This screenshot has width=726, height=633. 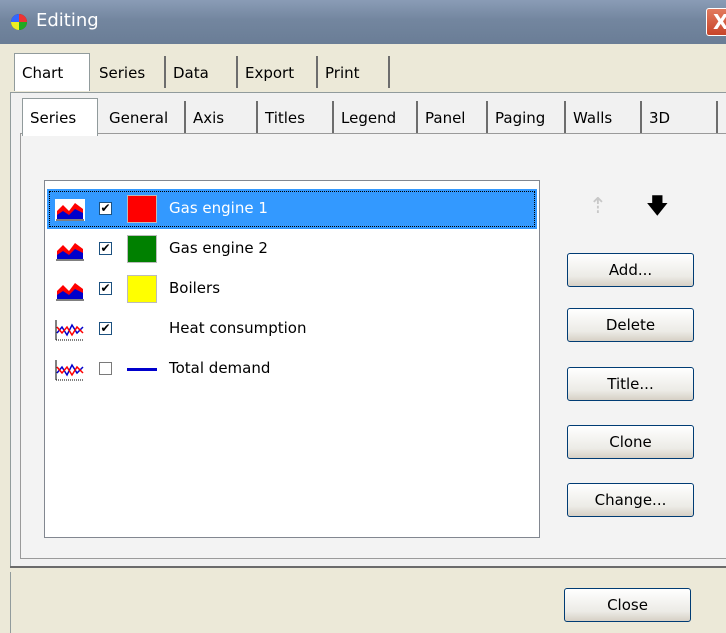 What do you see at coordinates (142, 369) in the screenshot?
I see `series-line-style-icon` at bounding box center [142, 369].